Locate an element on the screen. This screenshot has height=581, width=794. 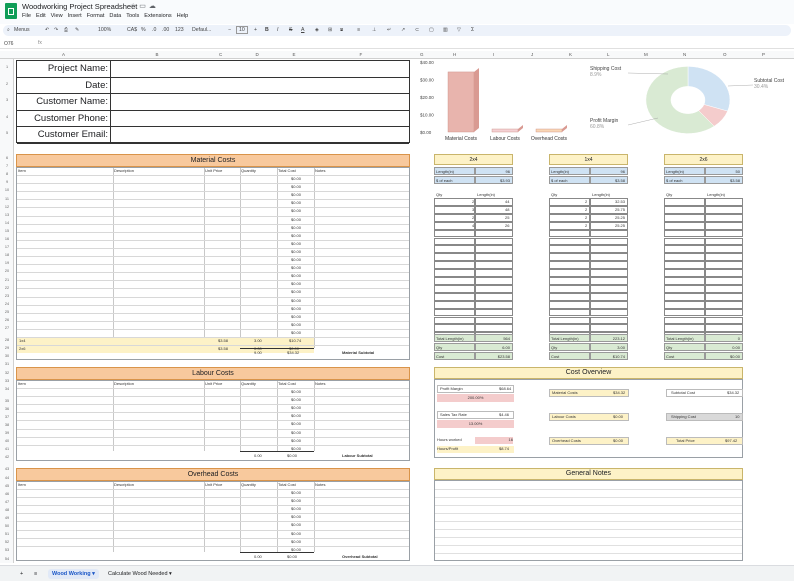
menu-item-edit: Edit is located at coordinates (41, 16).